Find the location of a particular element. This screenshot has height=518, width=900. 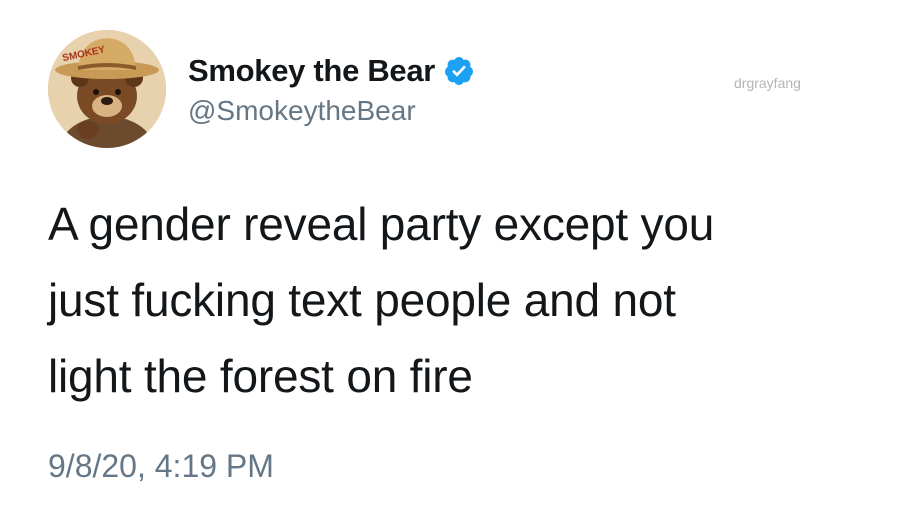

watermark: drgrayfang is located at coordinates (767, 83).